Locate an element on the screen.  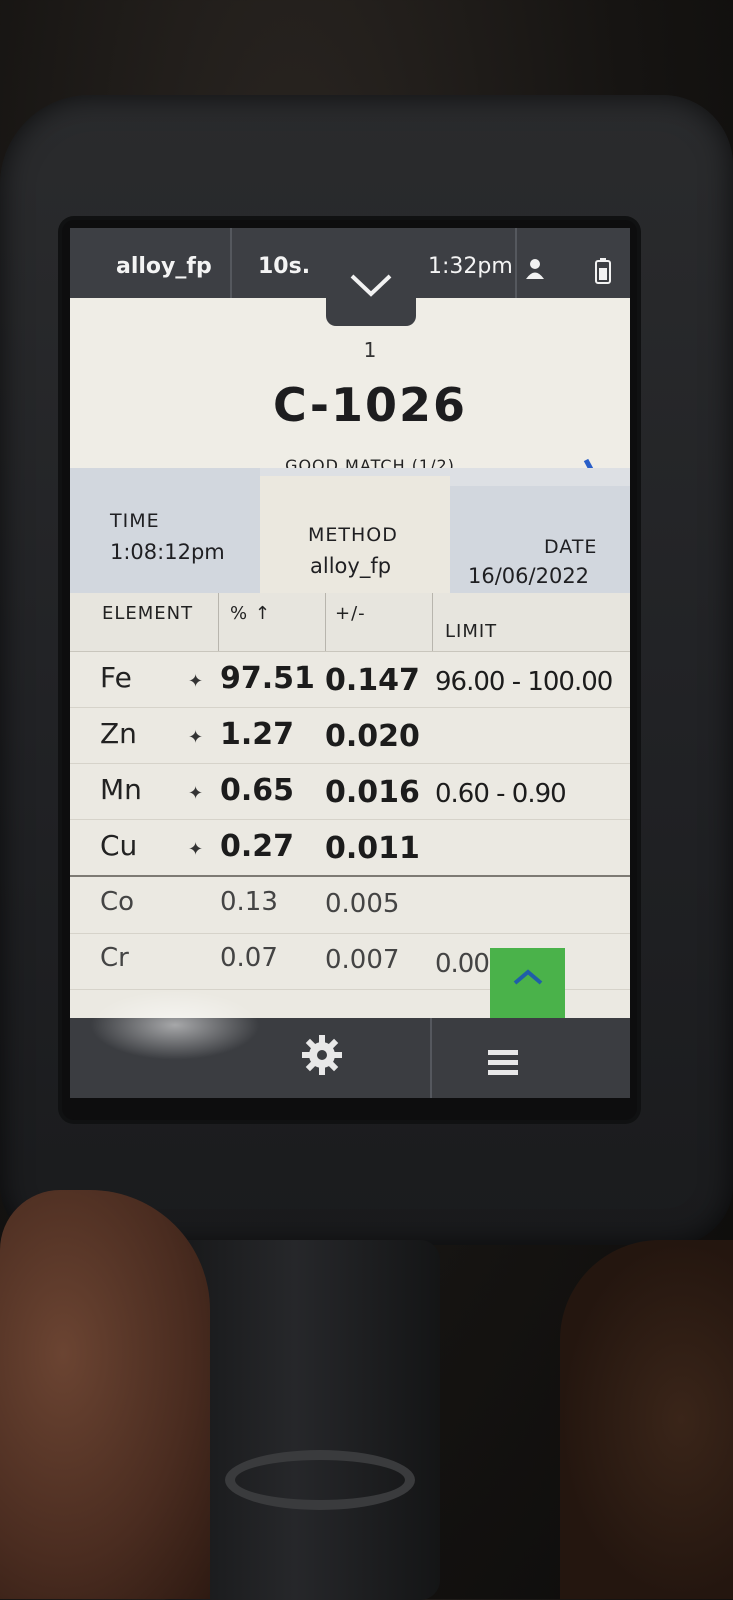
row-element: Fe is located at coordinates (116, 677).